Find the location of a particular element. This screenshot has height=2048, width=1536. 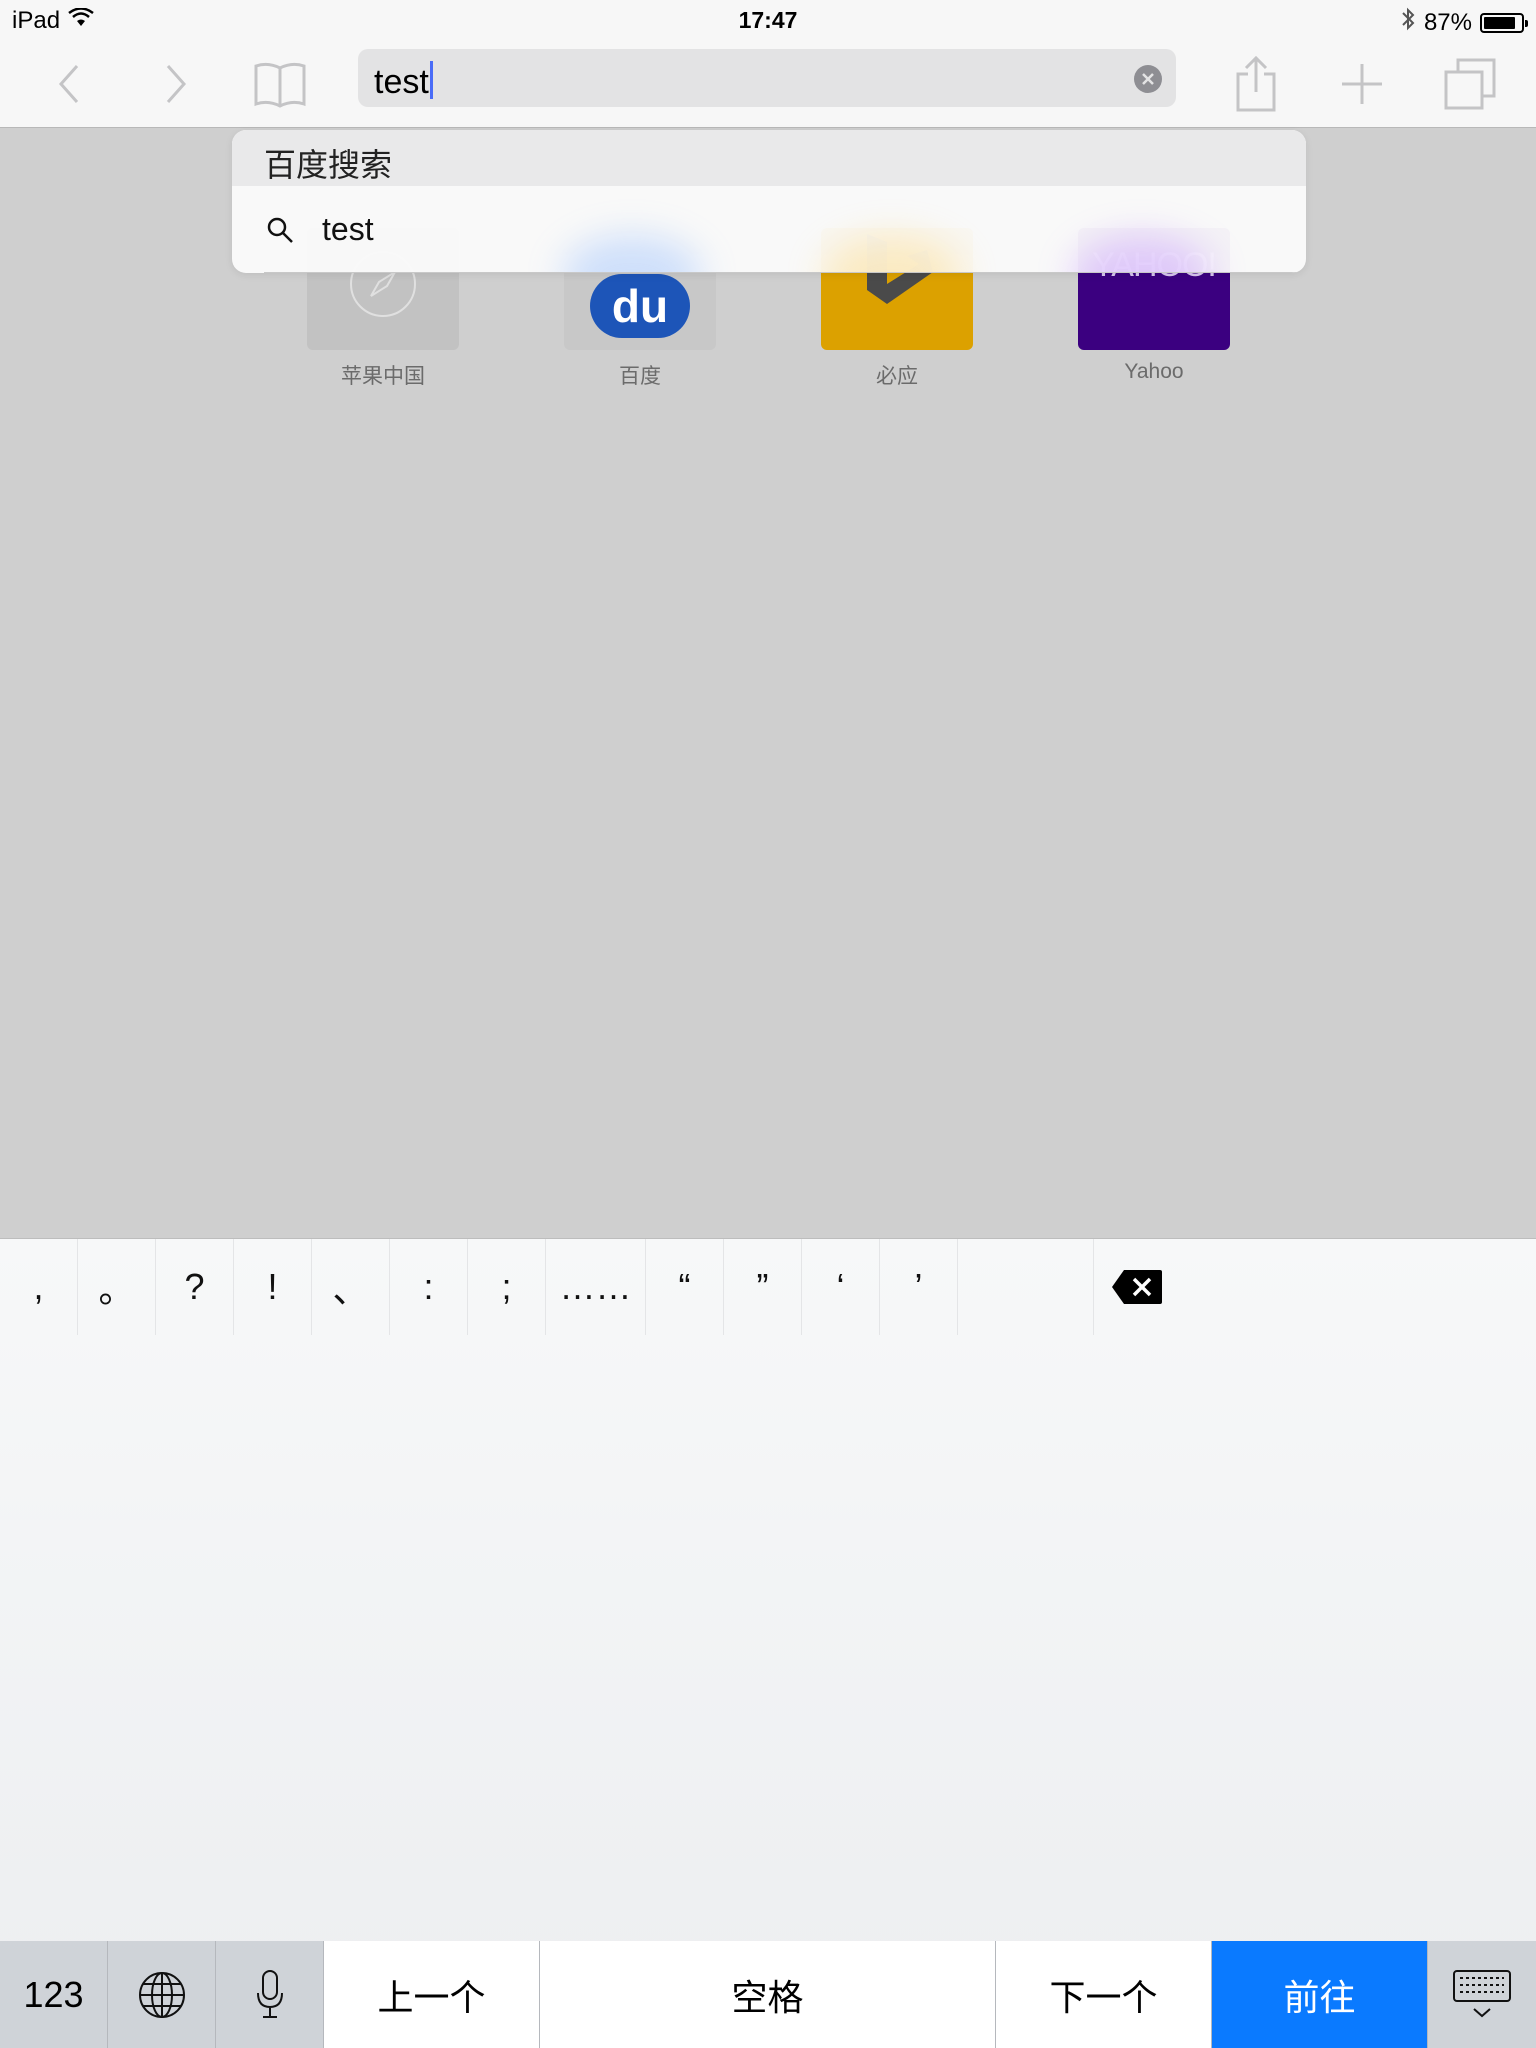

microphone-icon is located at coordinates (269, 1994).